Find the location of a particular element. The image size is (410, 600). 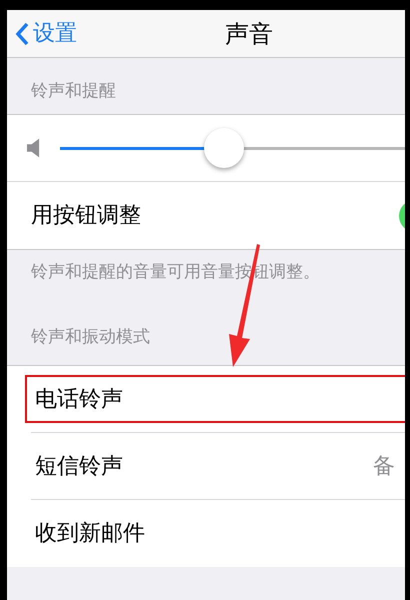

settings-row: 电话铃声 is located at coordinates (218, 399).